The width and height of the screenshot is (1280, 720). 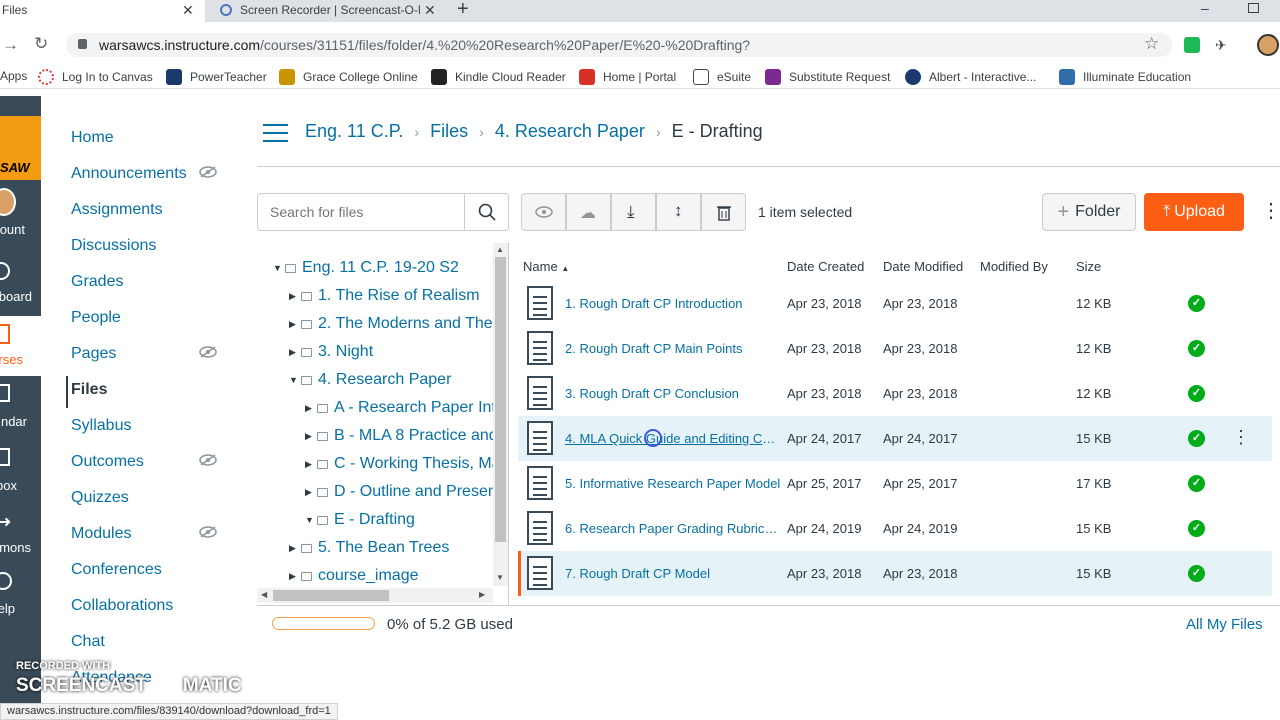 I want to click on course-nav-grades: Grades, so click(x=97, y=282).